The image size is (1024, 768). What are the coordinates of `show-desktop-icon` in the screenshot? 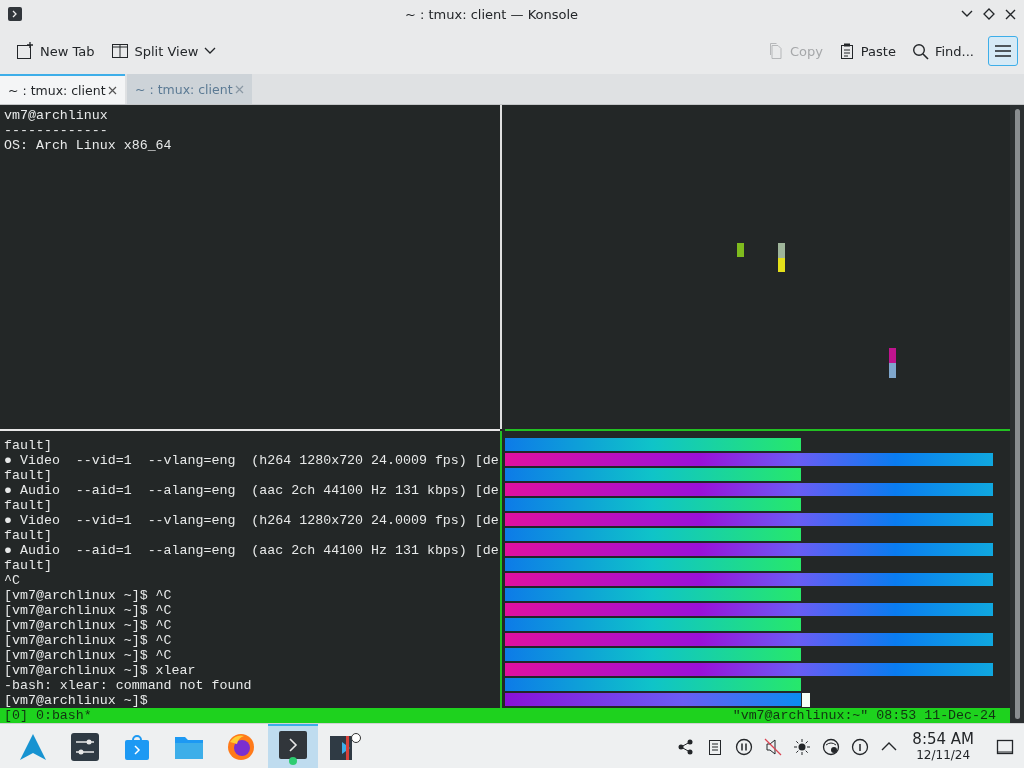 It's located at (1005, 746).